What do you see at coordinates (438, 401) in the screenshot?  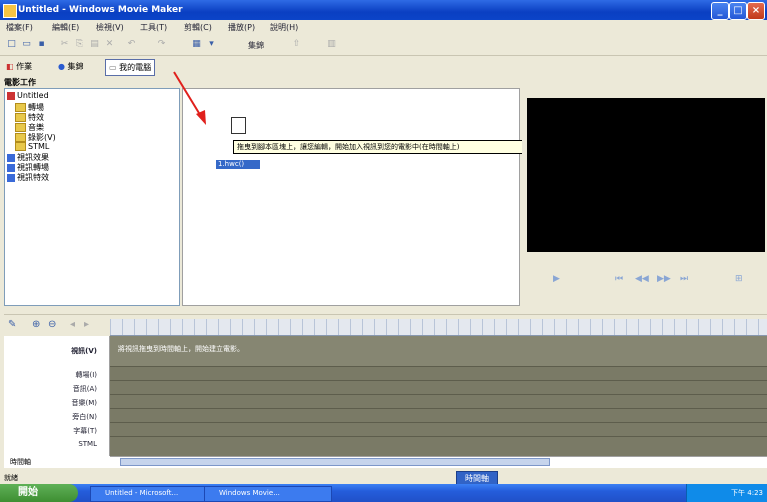 I see `music-track` at bounding box center [438, 401].